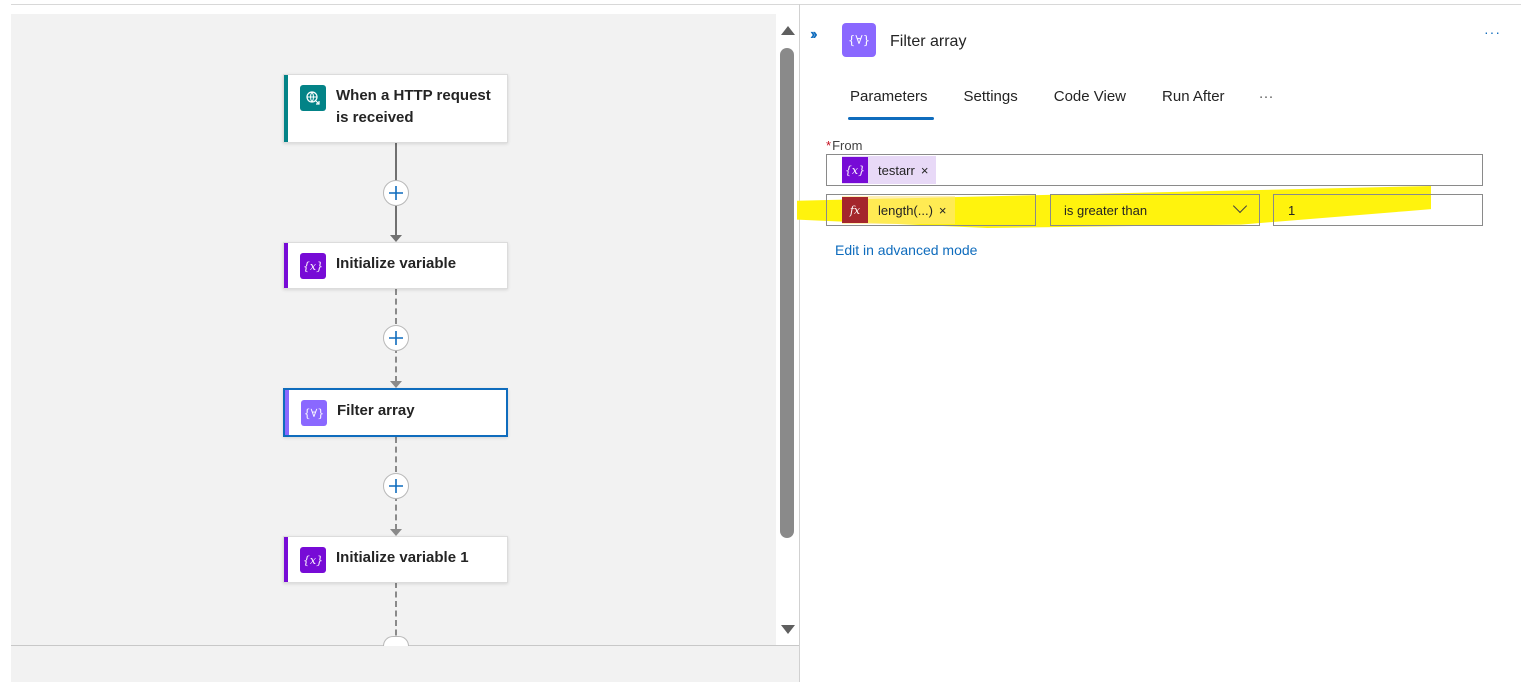 The width and height of the screenshot is (1534, 685). I want to click on required-marker: *, so click(829, 145).